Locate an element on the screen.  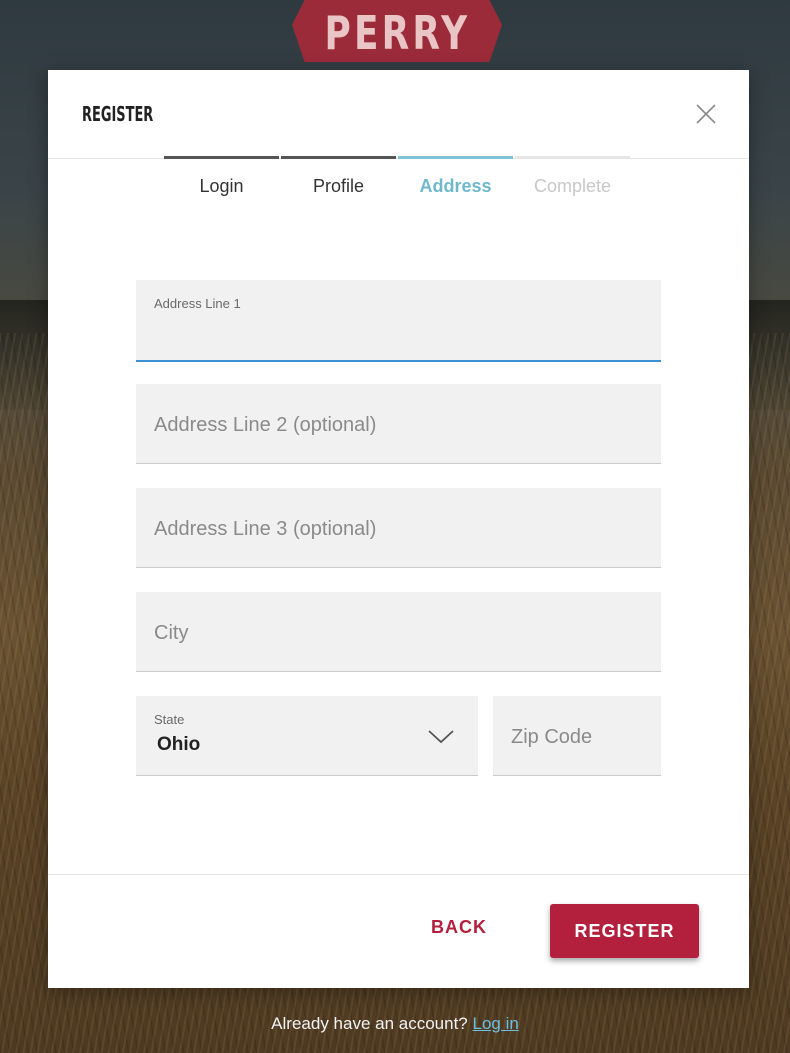
registration-stepper: Login Profile Address Complete is located at coordinates (399, 186).